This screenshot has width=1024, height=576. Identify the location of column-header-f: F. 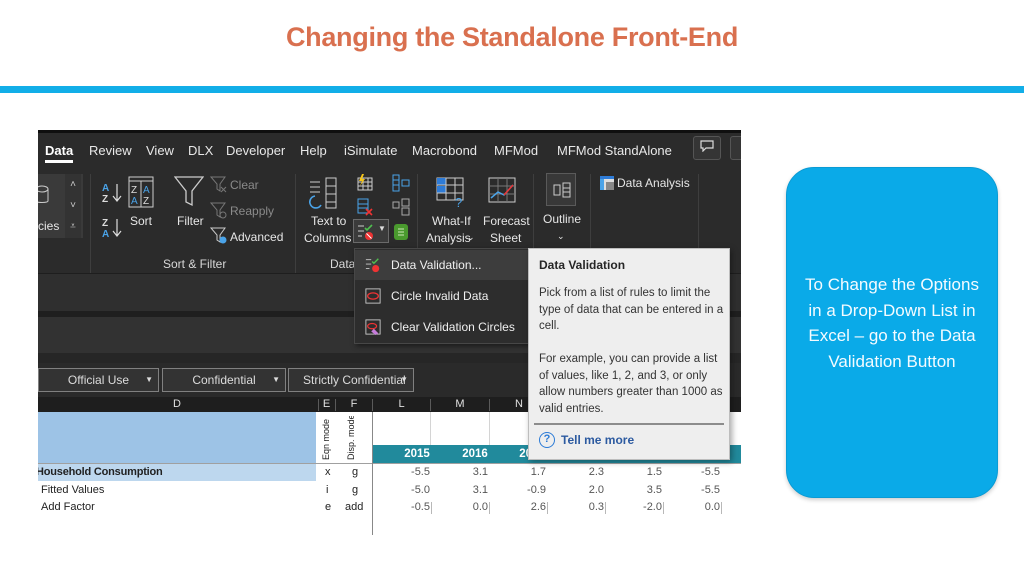
(354, 404).